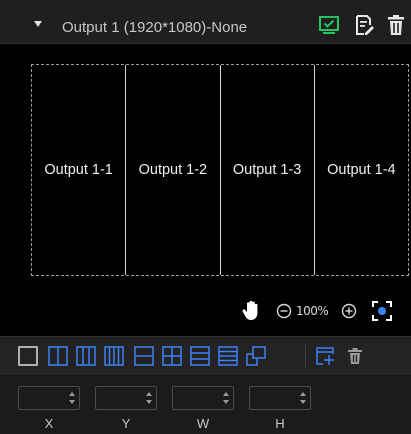  I want to click on y-increment-icon, so click(149, 394).